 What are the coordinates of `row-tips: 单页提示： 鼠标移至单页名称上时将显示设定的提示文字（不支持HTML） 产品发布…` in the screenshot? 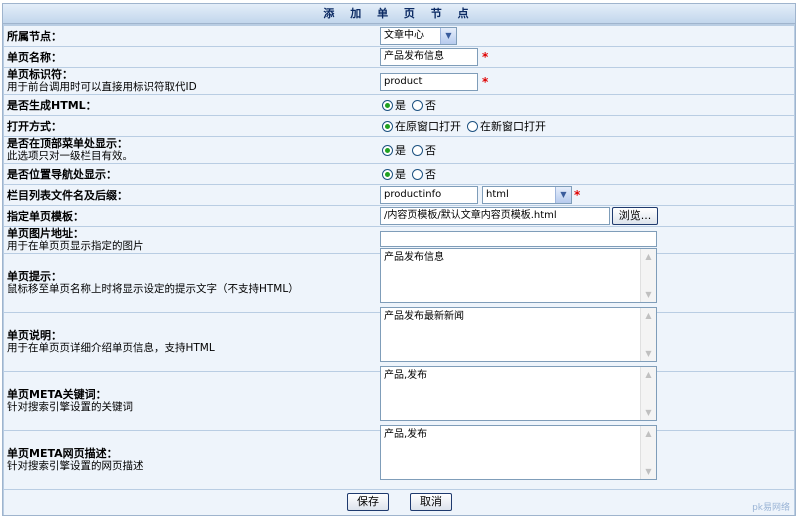 It's located at (399, 280).